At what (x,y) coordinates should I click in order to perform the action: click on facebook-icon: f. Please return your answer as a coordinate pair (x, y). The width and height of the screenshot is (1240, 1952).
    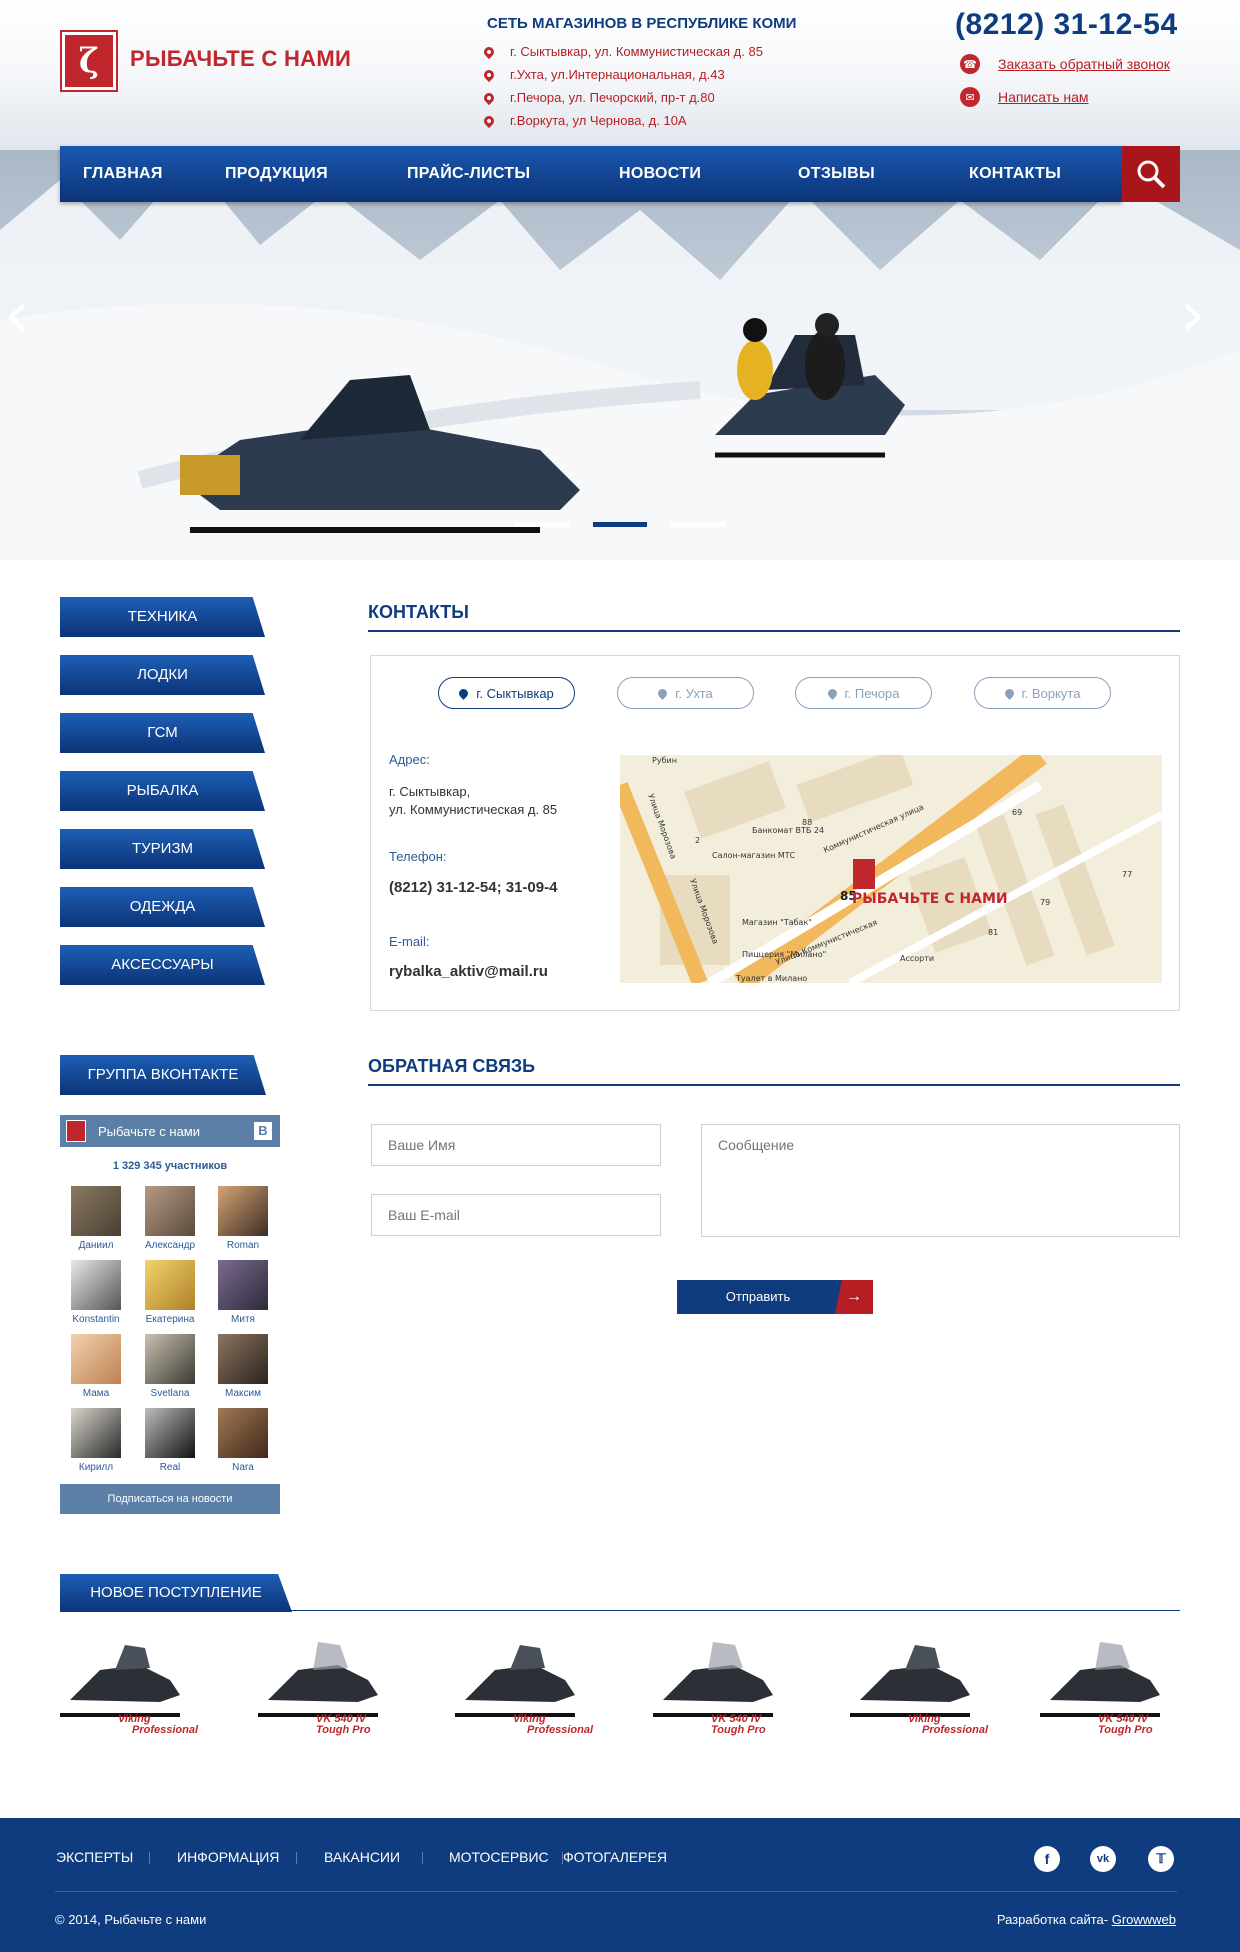
    Looking at the image, I should click on (1047, 1859).